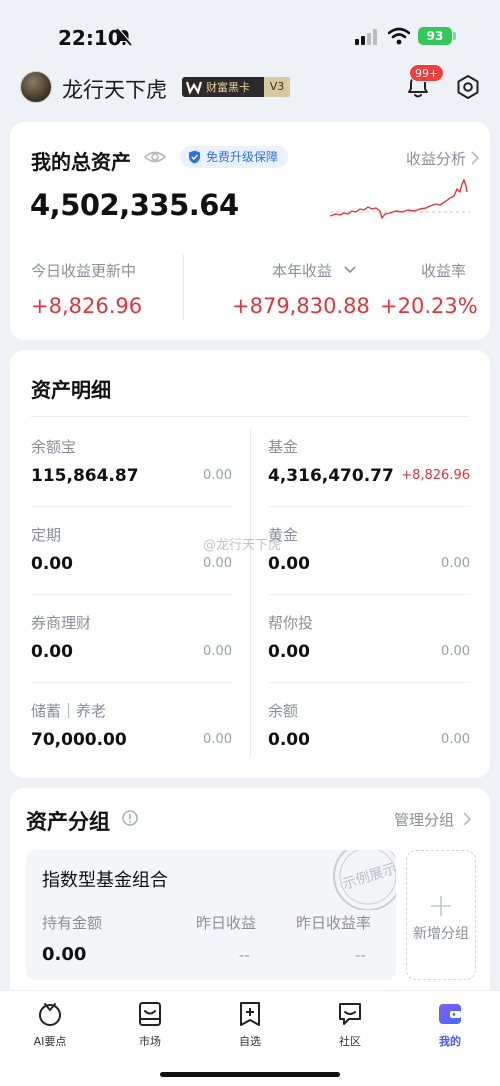 The width and height of the screenshot is (500, 1086). Describe the element at coordinates (301, 306) in the screenshot. I see `year-profit-value: +879,830.88` at that location.